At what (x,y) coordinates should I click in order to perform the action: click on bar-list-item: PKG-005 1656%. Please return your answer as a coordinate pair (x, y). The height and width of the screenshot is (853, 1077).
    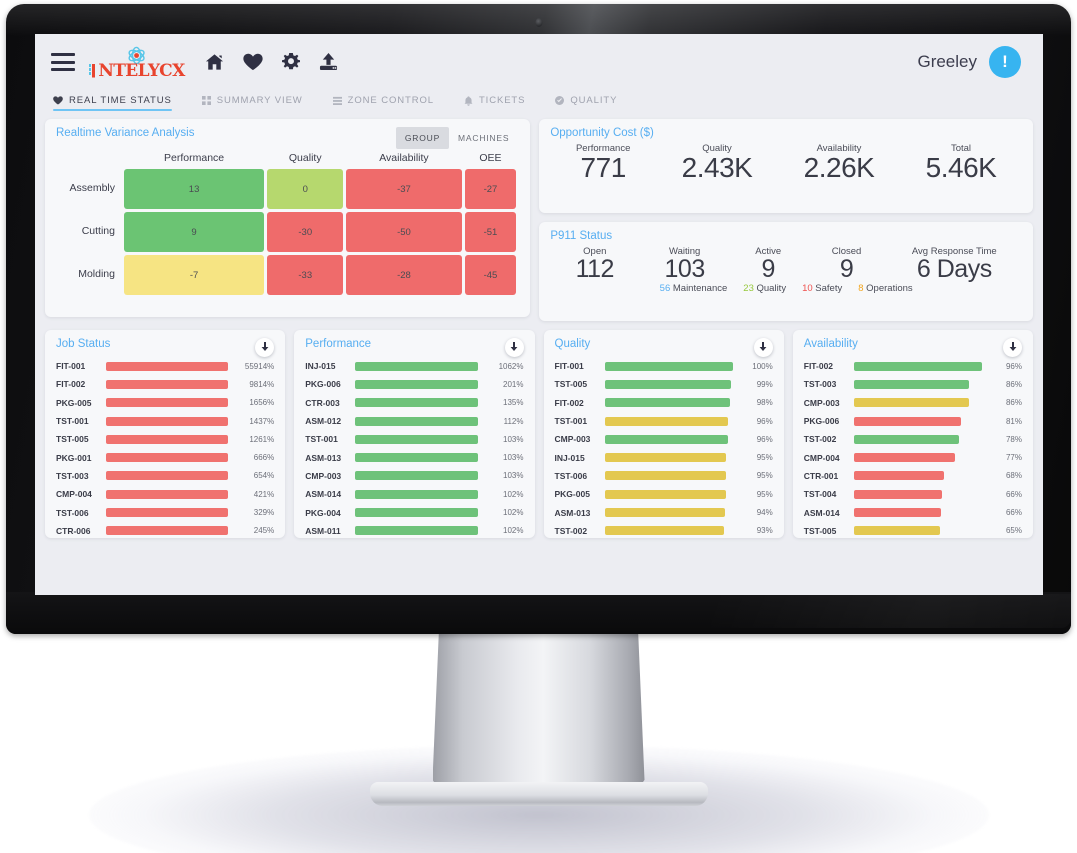
    Looking at the image, I should click on (165, 403).